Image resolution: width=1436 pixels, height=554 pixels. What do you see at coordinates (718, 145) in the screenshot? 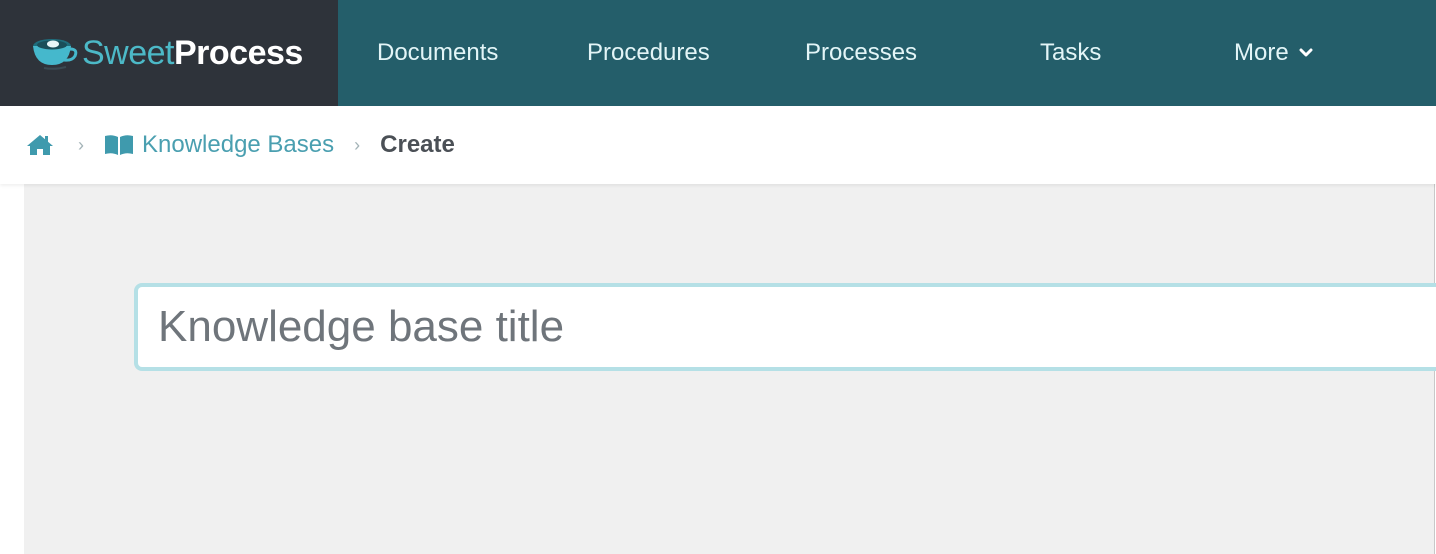
I see `breadcrumb: › Knowledge Bases › Create` at bounding box center [718, 145].